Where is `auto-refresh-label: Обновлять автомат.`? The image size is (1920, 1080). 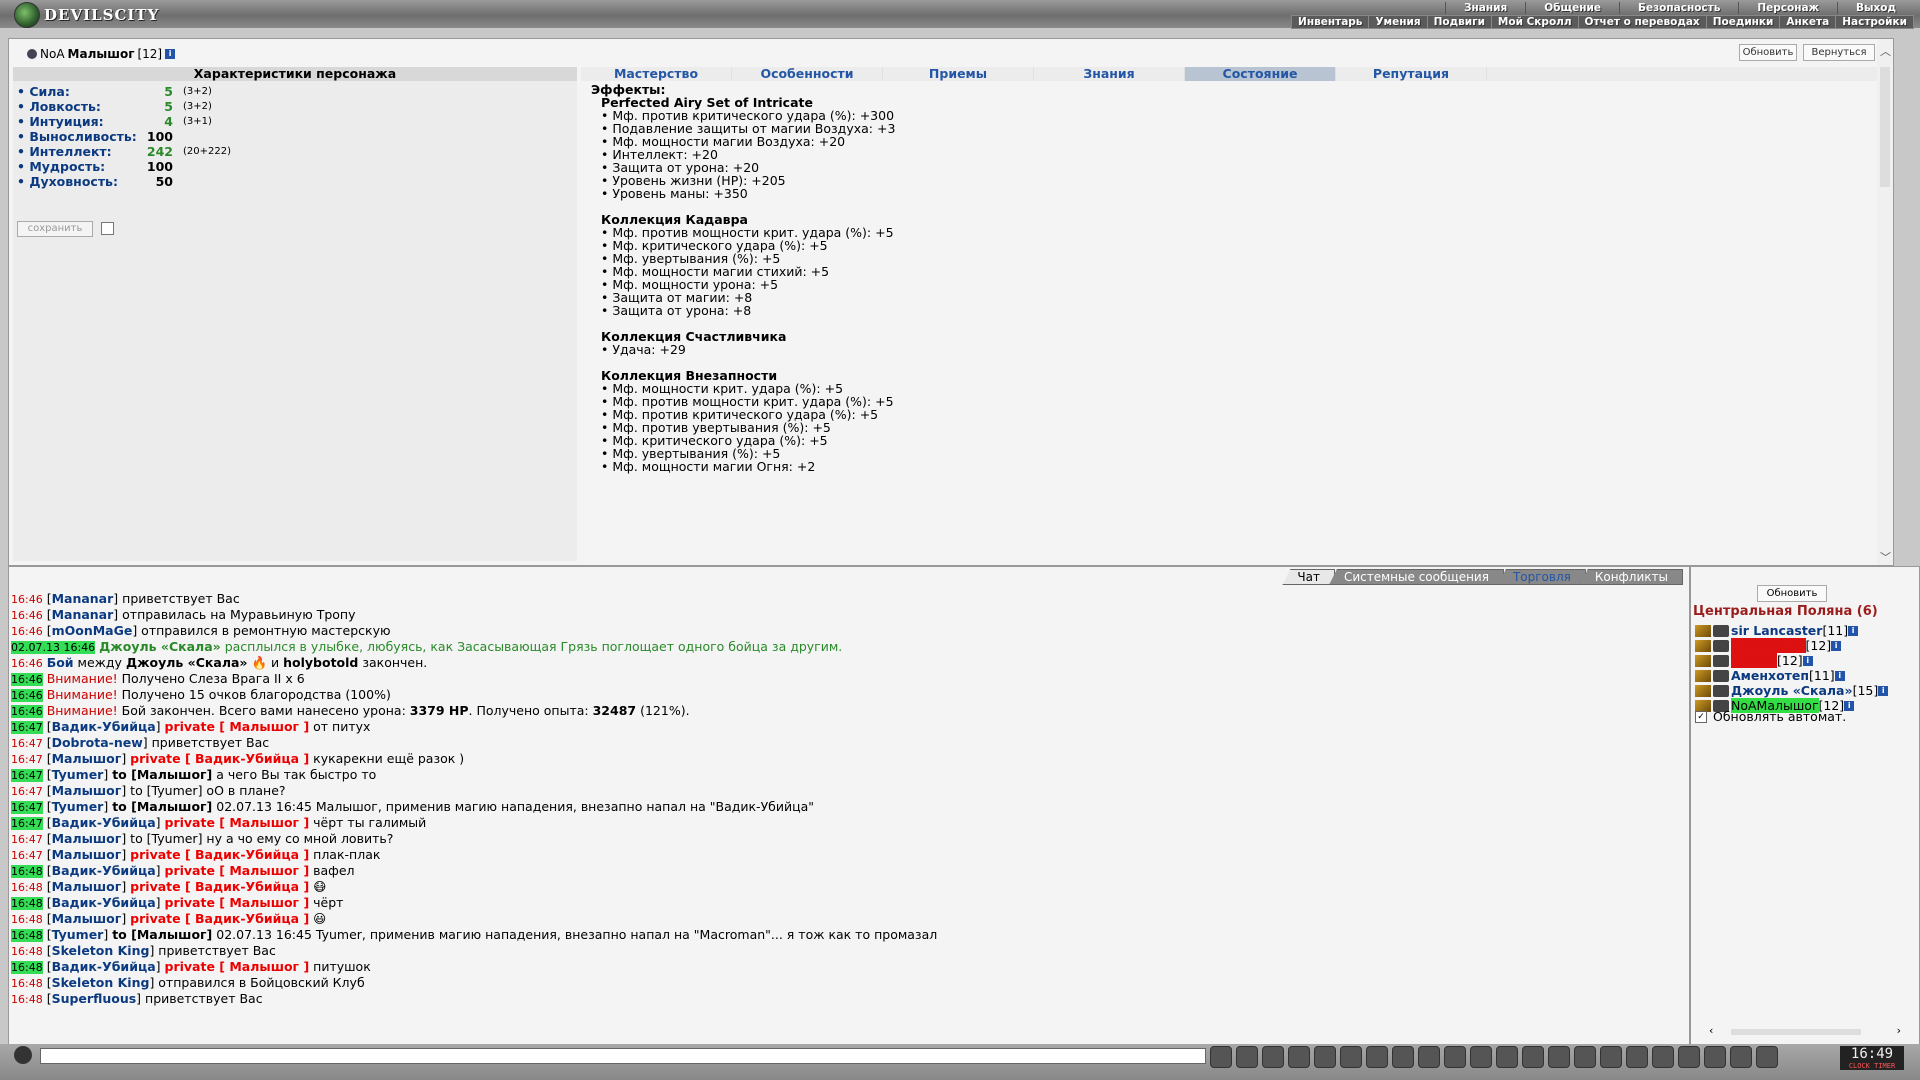 auto-refresh-label: Обновлять автомат. is located at coordinates (1780, 716).